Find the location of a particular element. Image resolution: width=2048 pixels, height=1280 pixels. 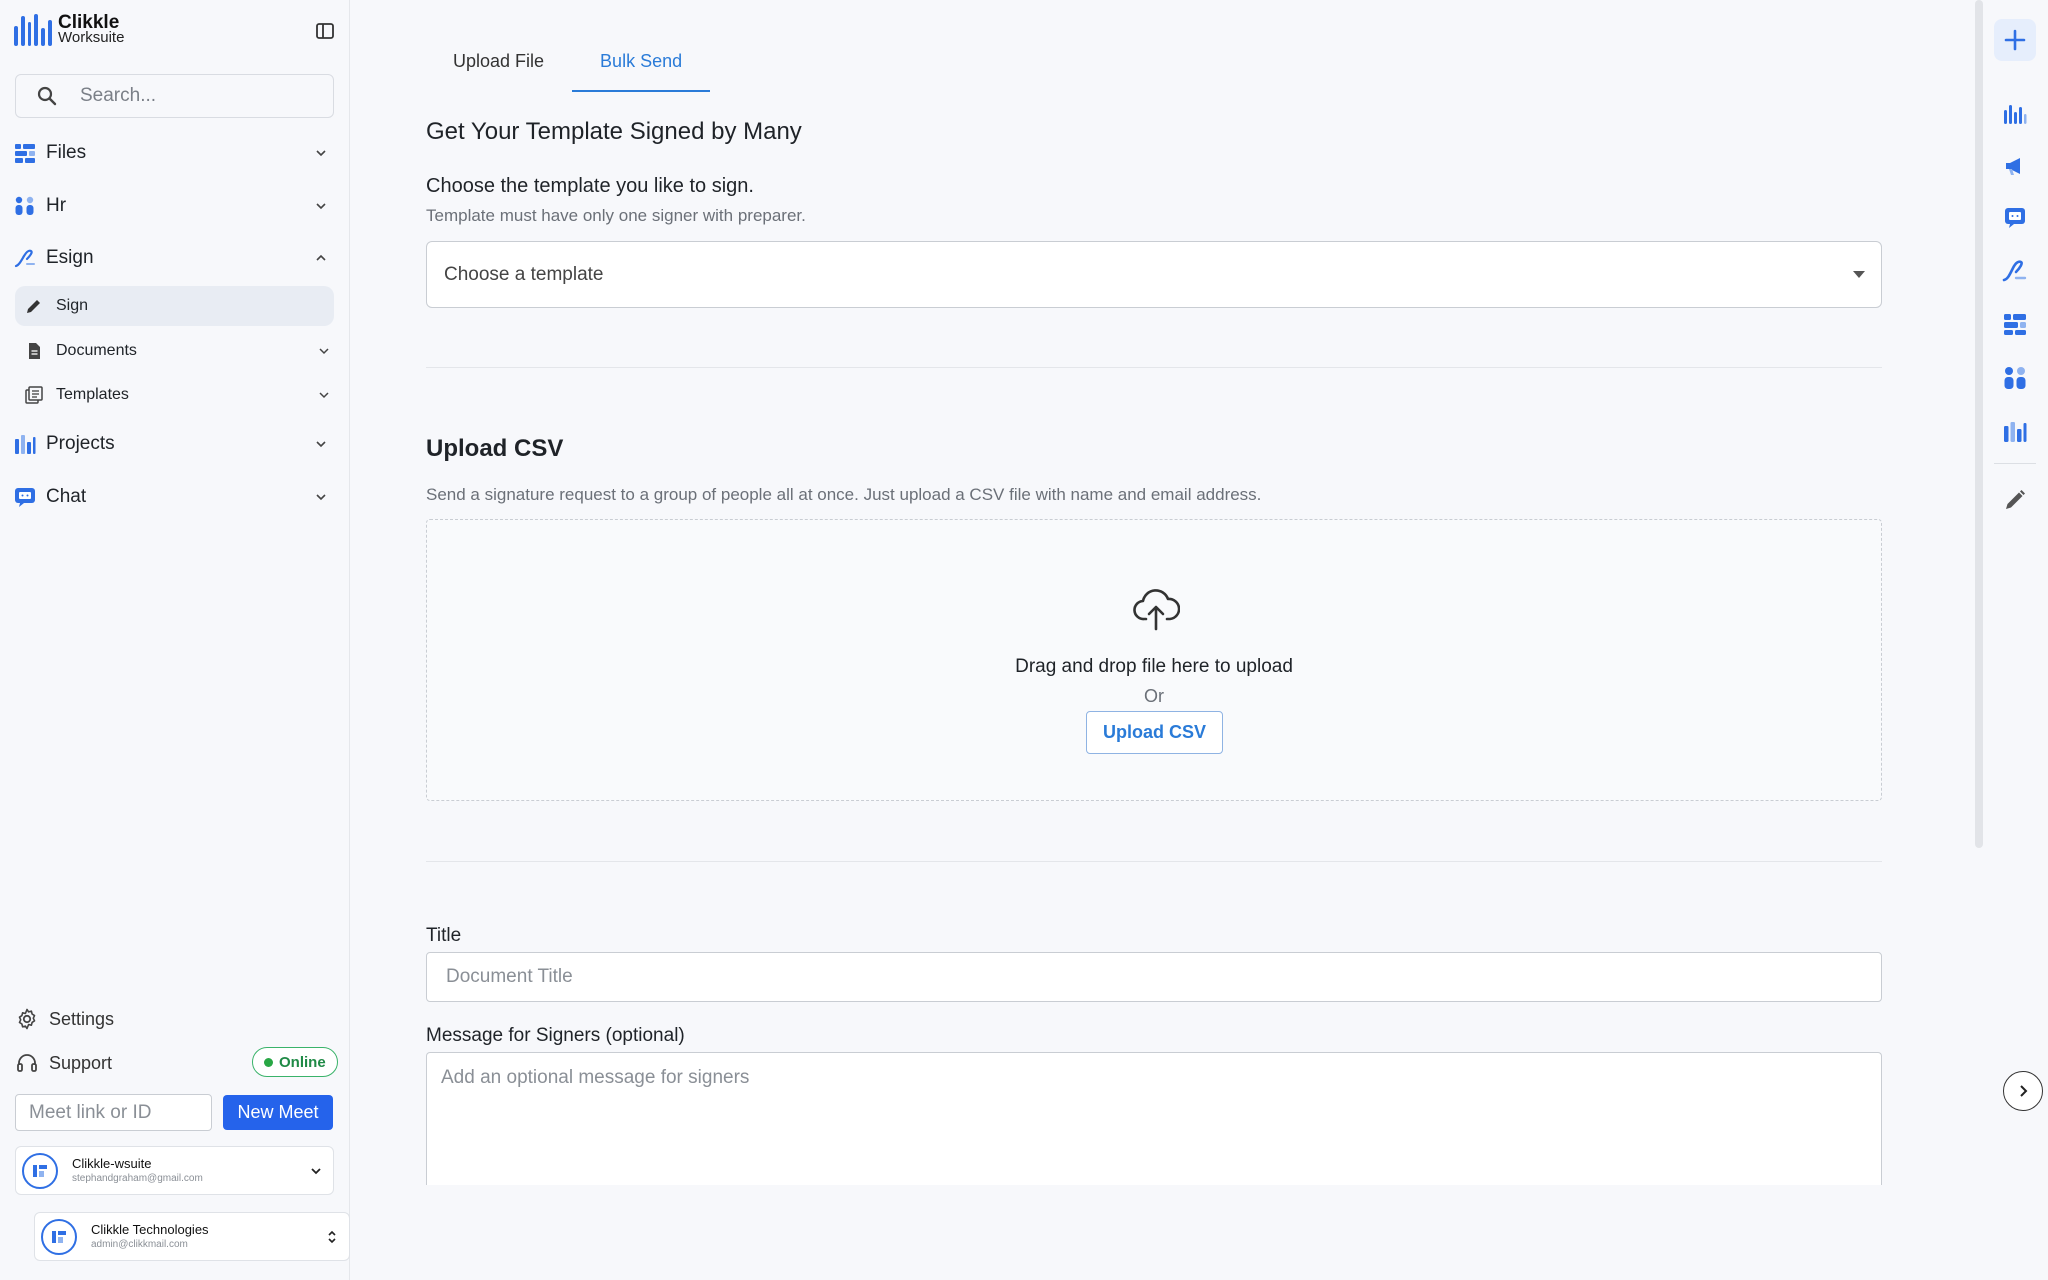

sidebar-subitem-templates: Templates is located at coordinates (174, 395).